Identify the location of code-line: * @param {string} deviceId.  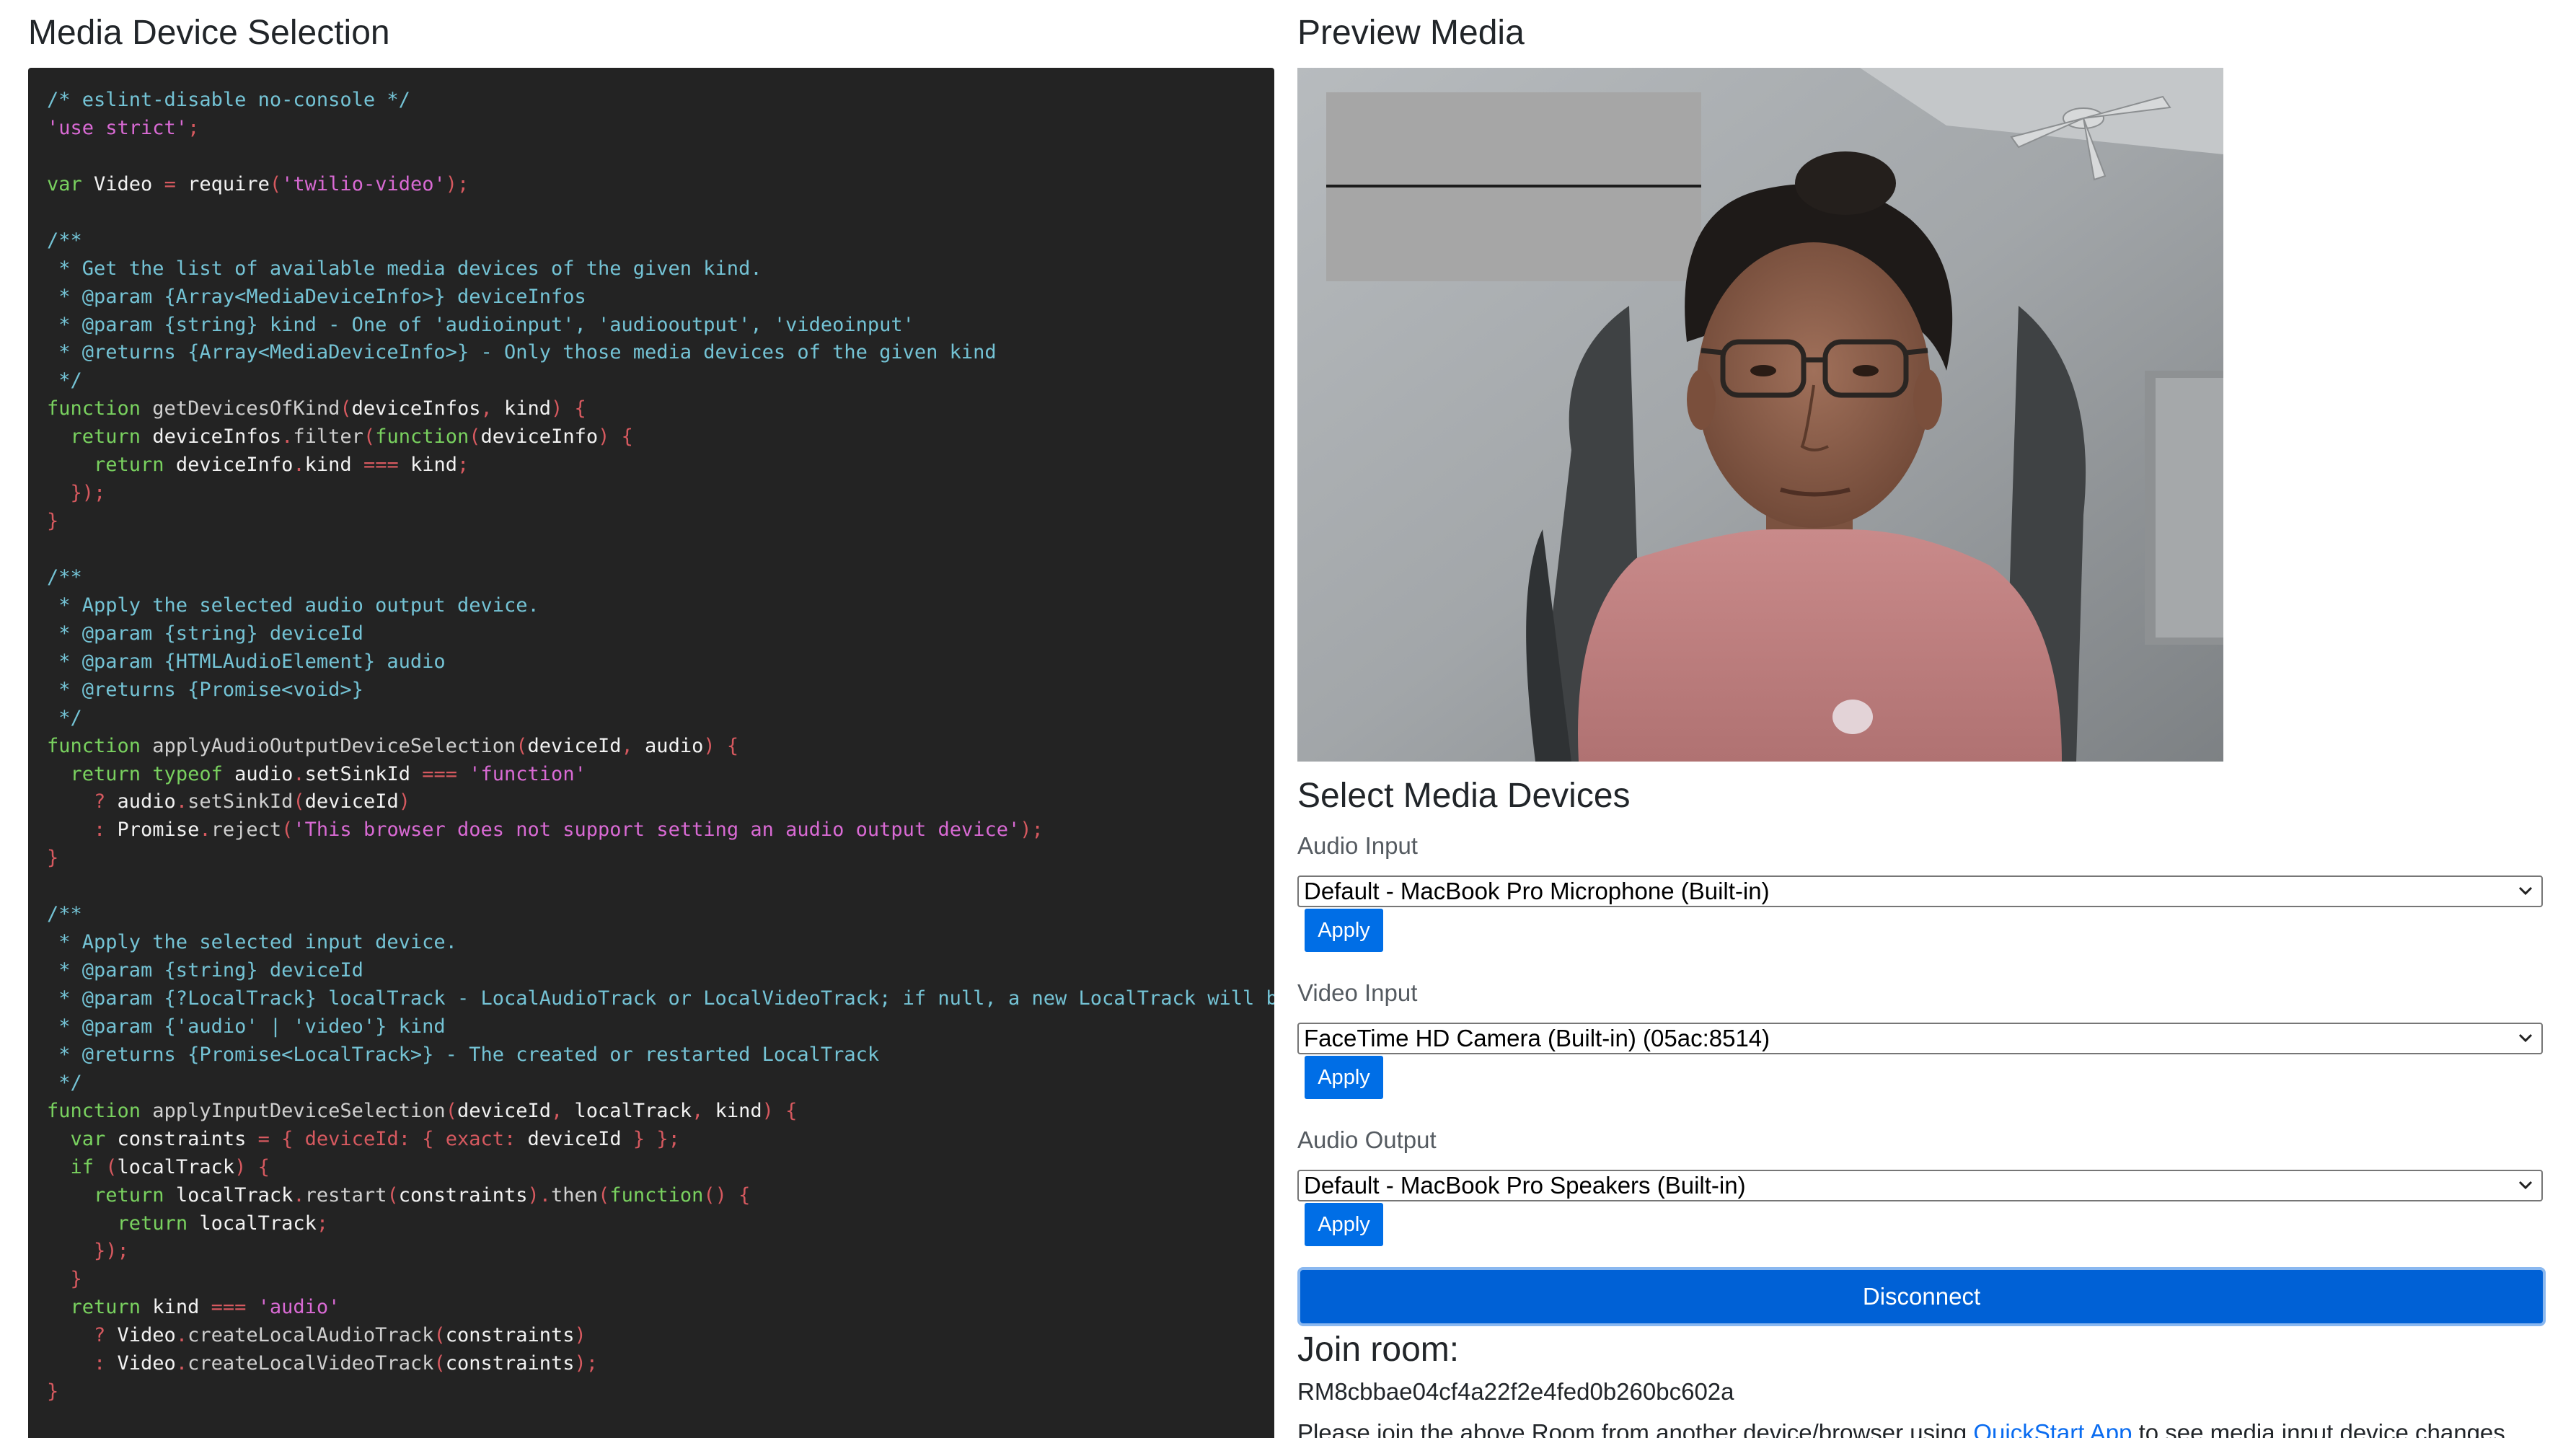
(660, 634).